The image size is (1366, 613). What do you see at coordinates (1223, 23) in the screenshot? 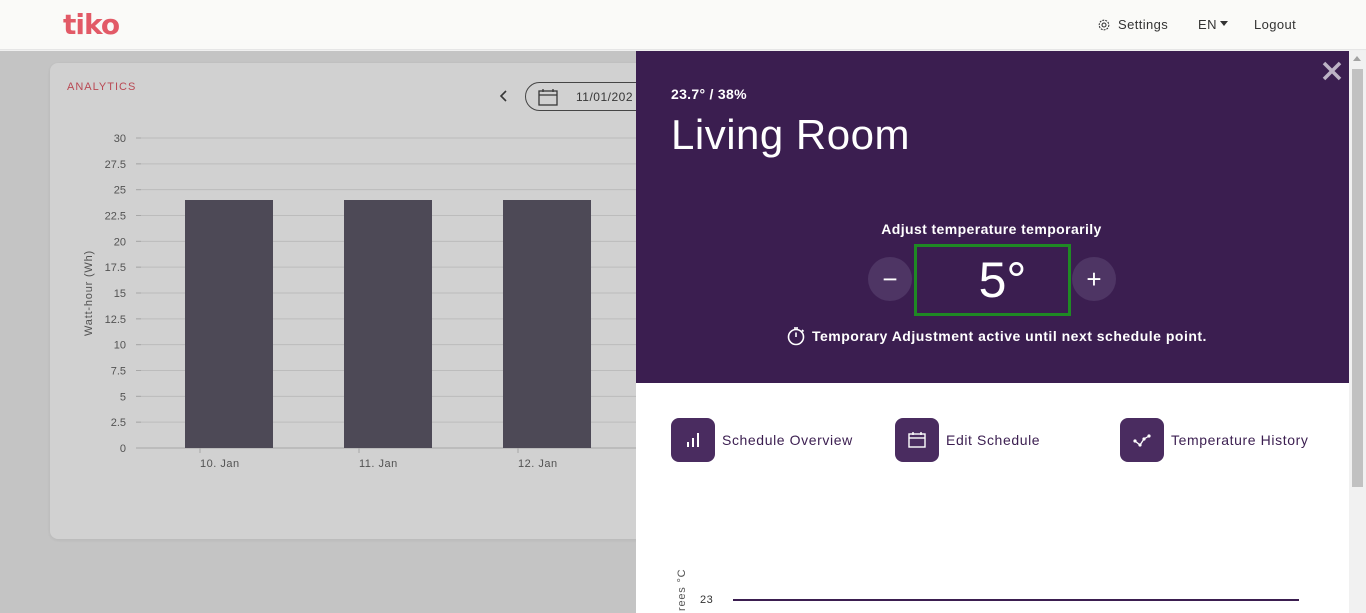
I see `caret-down-icon` at bounding box center [1223, 23].